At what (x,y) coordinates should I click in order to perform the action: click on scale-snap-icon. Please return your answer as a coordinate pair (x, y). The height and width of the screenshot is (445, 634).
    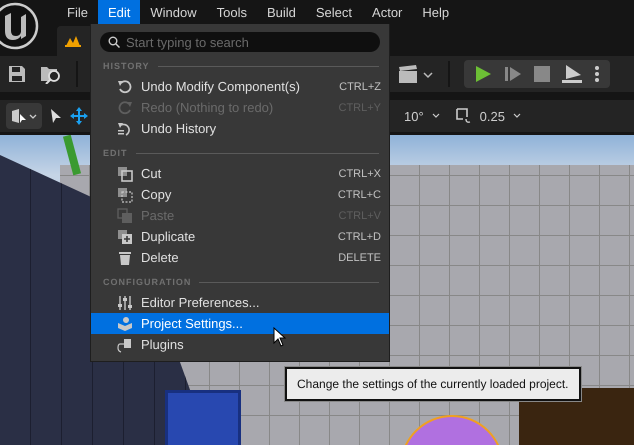
    Looking at the image, I should click on (464, 116).